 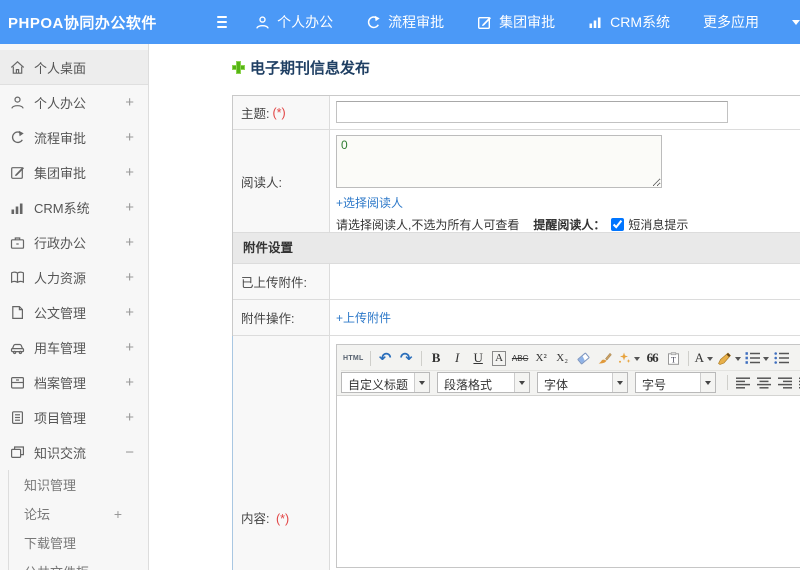 I want to click on paragraph-format-select: 段落格式, so click(x=484, y=382).